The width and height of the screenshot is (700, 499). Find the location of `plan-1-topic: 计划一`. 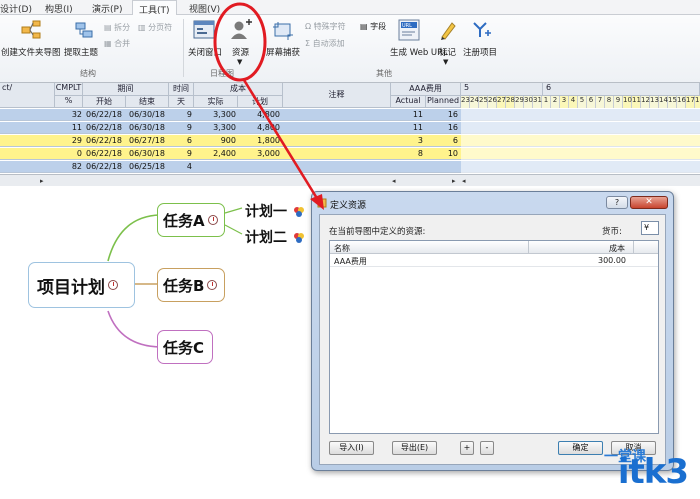

plan-1-topic: 计划一 is located at coordinates (275, 211).